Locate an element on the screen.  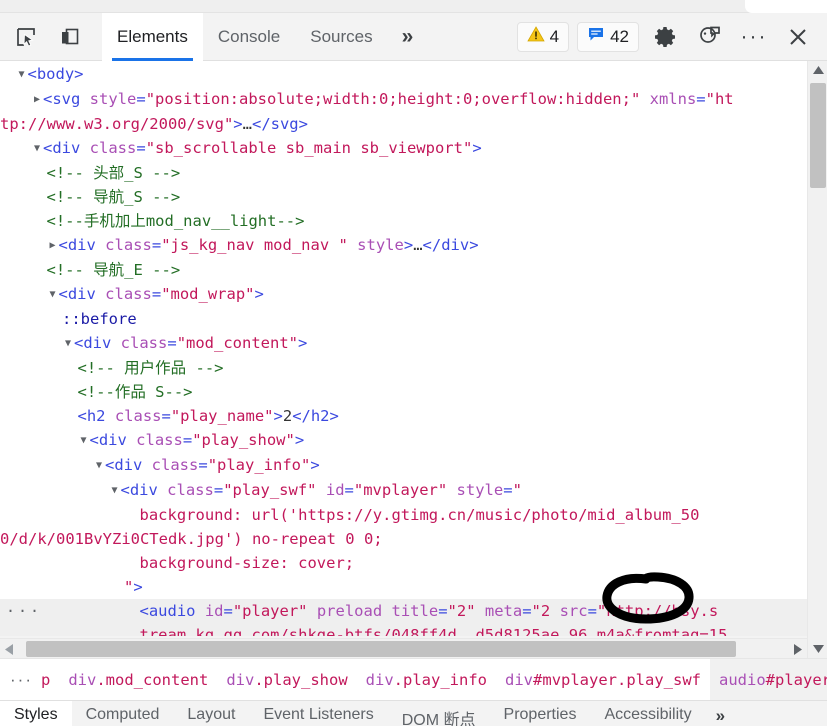
breadcrumb-tag: audio is located at coordinates (742, 679).